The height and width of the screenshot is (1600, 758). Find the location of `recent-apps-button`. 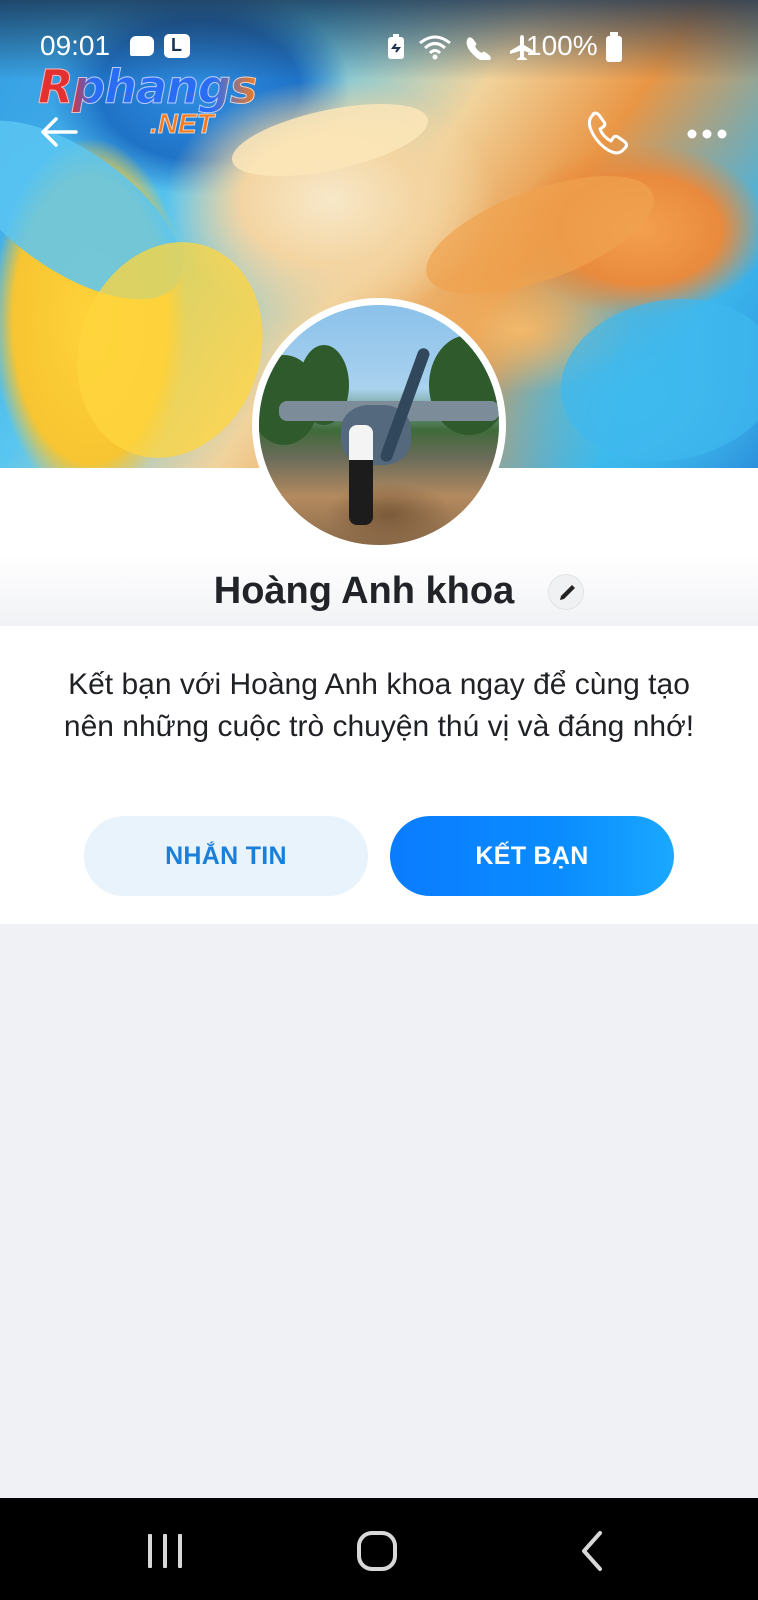

recent-apps-button is located at coordinates (165, 1551).